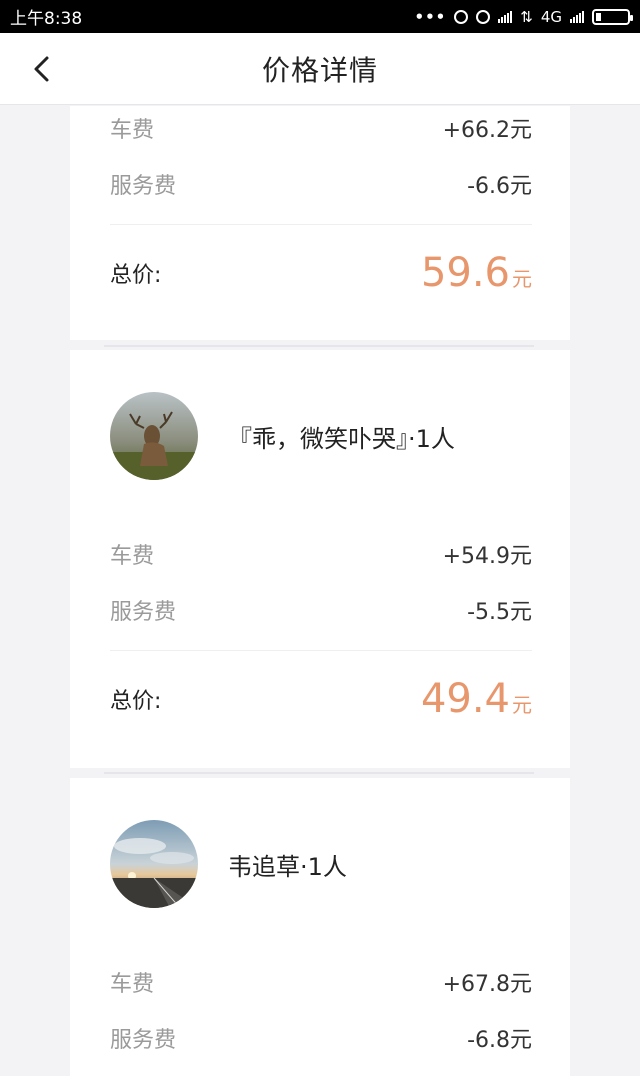 The image size is (640, 1076). What do you see at coordinates (321, 128) in the screenshot?
I see `fare-row: 车费 +66.2元` at bounding box center [321, 128].